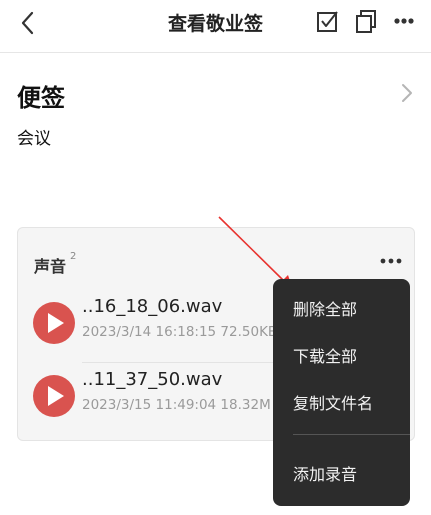 The height and width of the screenshot is (515, 431). What do you see at coordinates (73, 256) in the screenshot?
I see `sound-count-badge: 2` at bounding box center [73, 256].